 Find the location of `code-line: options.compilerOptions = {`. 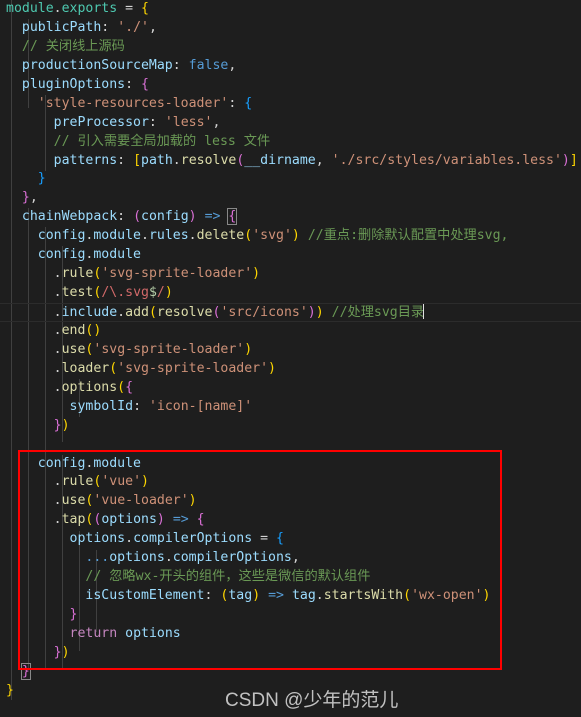

code-line: options.compilerOptions = { is located at coordinates (290, 539).